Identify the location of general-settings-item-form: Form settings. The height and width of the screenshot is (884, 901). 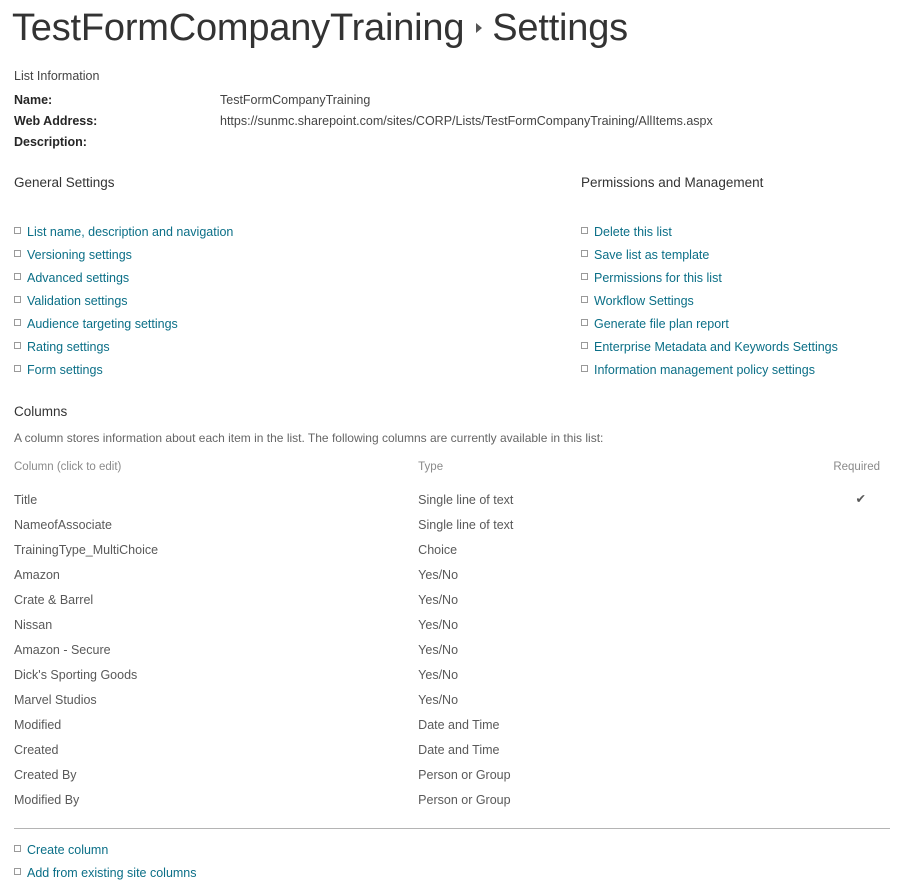
(284, 369).